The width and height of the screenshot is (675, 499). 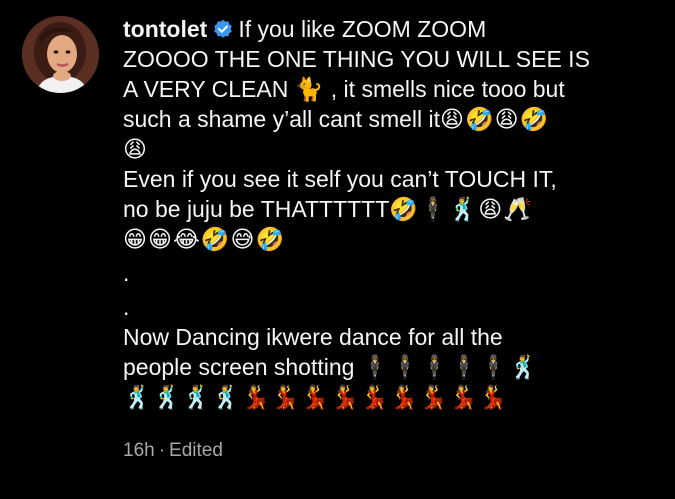 What do you see at coordinates (223, 29) in the screenshot?
I see `verified-badge-icon` at bounding box center [223, 29].